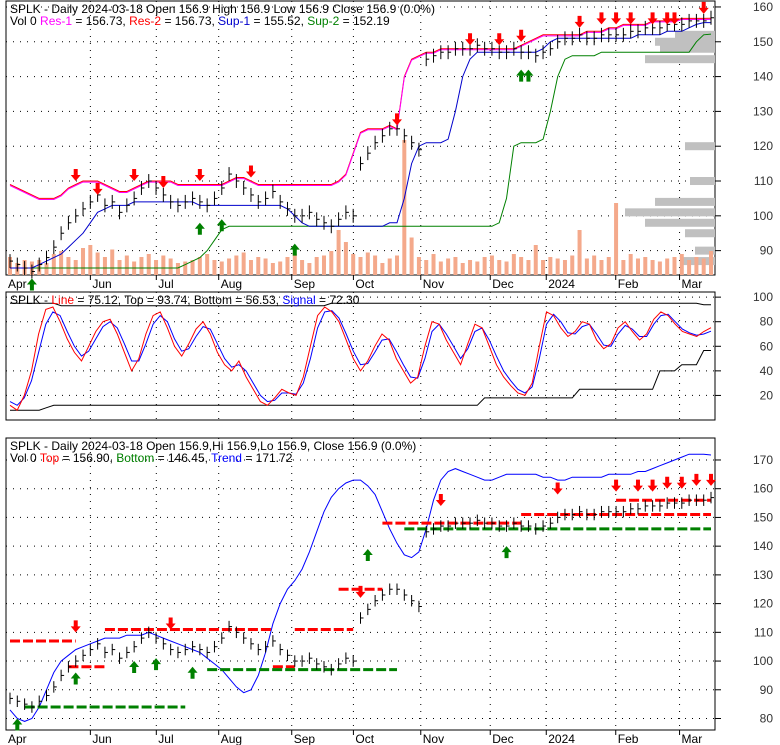 The width and height of the screenshot is (780, 745). Describe the element at coordinates (182, 458) in the screenshot. I see `bottom-value: = 146.45,` at that location.